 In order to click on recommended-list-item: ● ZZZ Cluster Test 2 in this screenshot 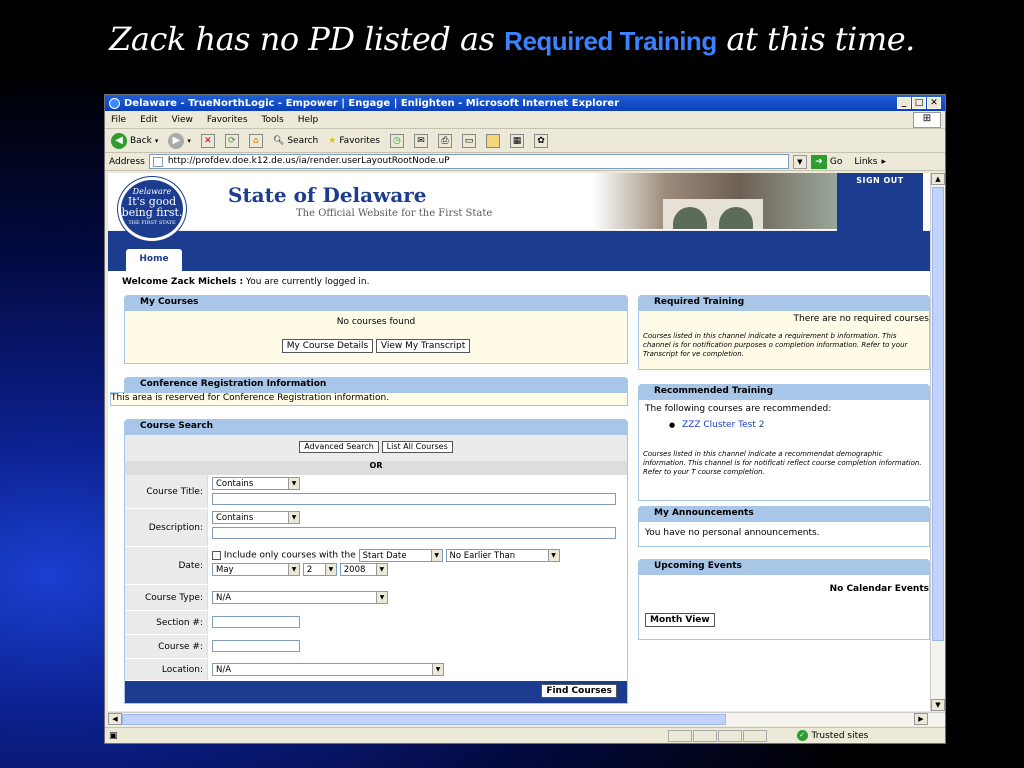, I will do `click(784, 424)`.